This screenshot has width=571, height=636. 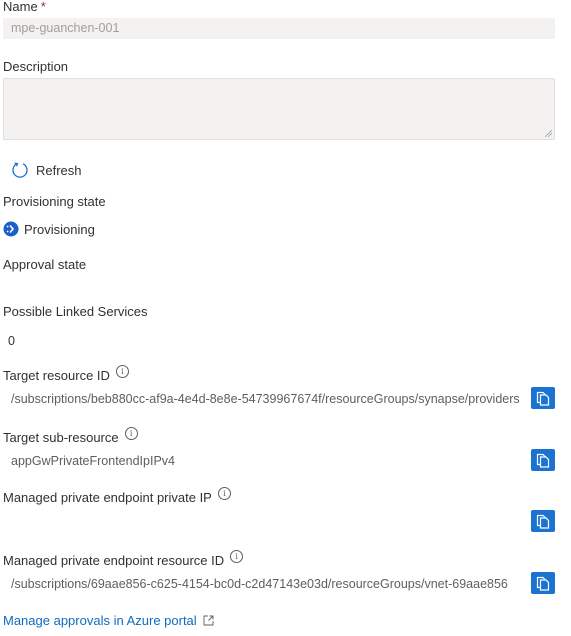 What do you see at coordinates (59, 229) in the screenshot?
I see `provisioning-state-text: Provisioning` at bounding box center [59, 229].